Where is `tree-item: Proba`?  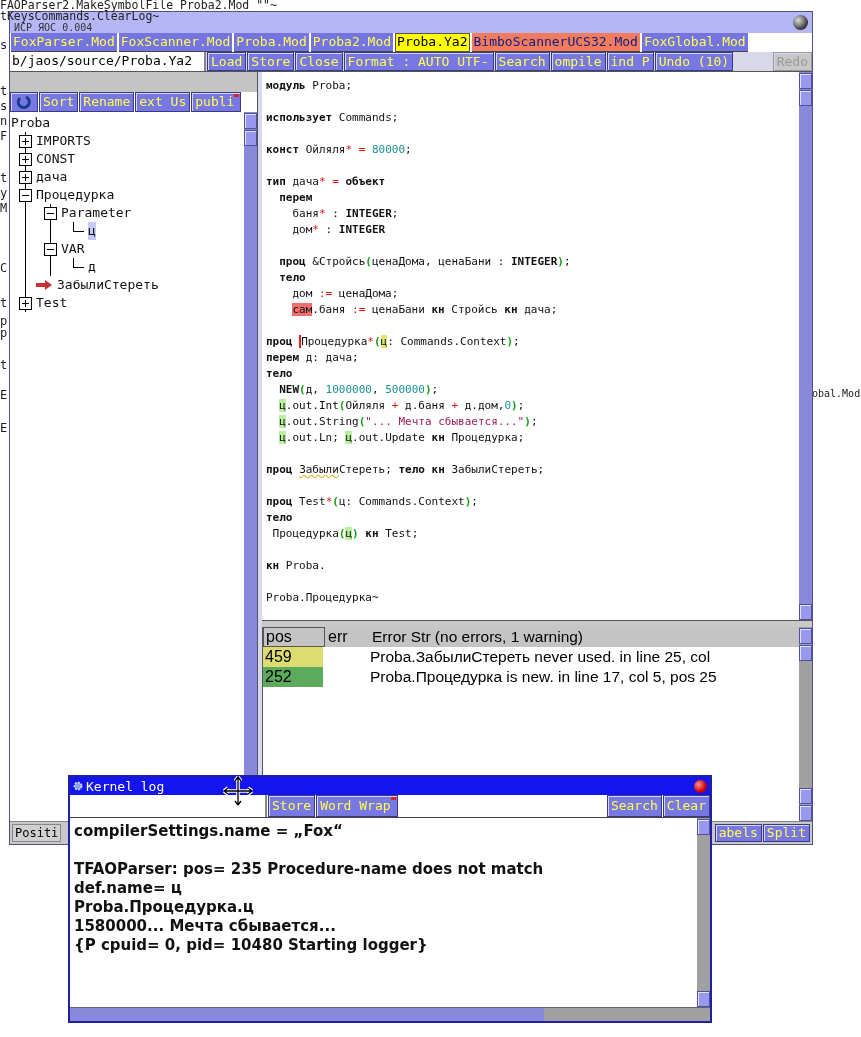 tree-item: Proba is located at coordinates (31, 123).